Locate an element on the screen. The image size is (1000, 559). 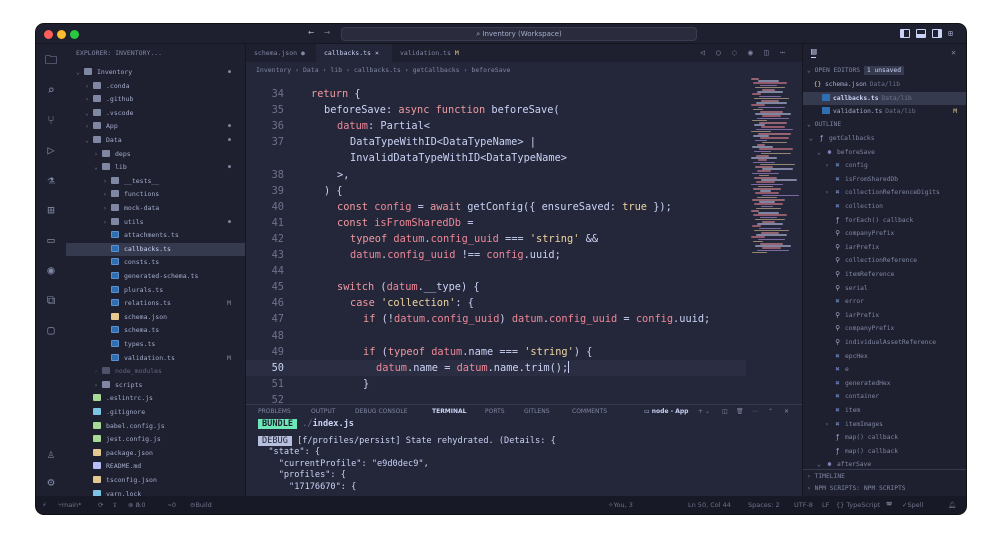
explorer-icon: 🗀 is located at coordinates (51, 60).